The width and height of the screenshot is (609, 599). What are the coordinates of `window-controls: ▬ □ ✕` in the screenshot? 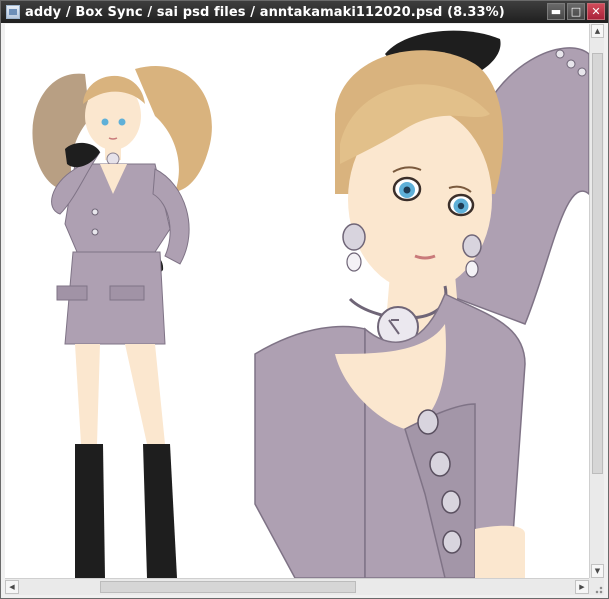 It's located at (576, 11).